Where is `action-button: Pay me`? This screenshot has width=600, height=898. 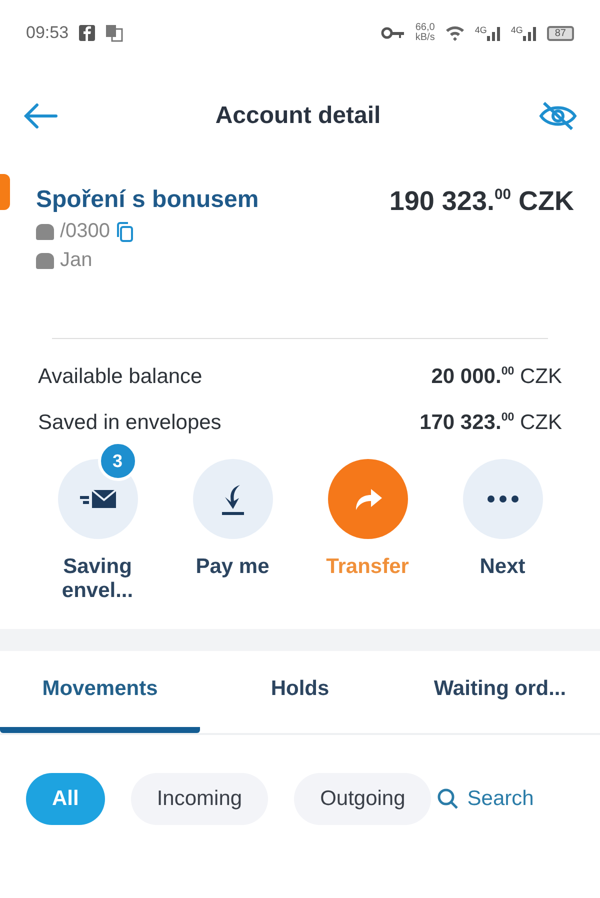 action-button: Pay me is located at coordinates (233, 534).